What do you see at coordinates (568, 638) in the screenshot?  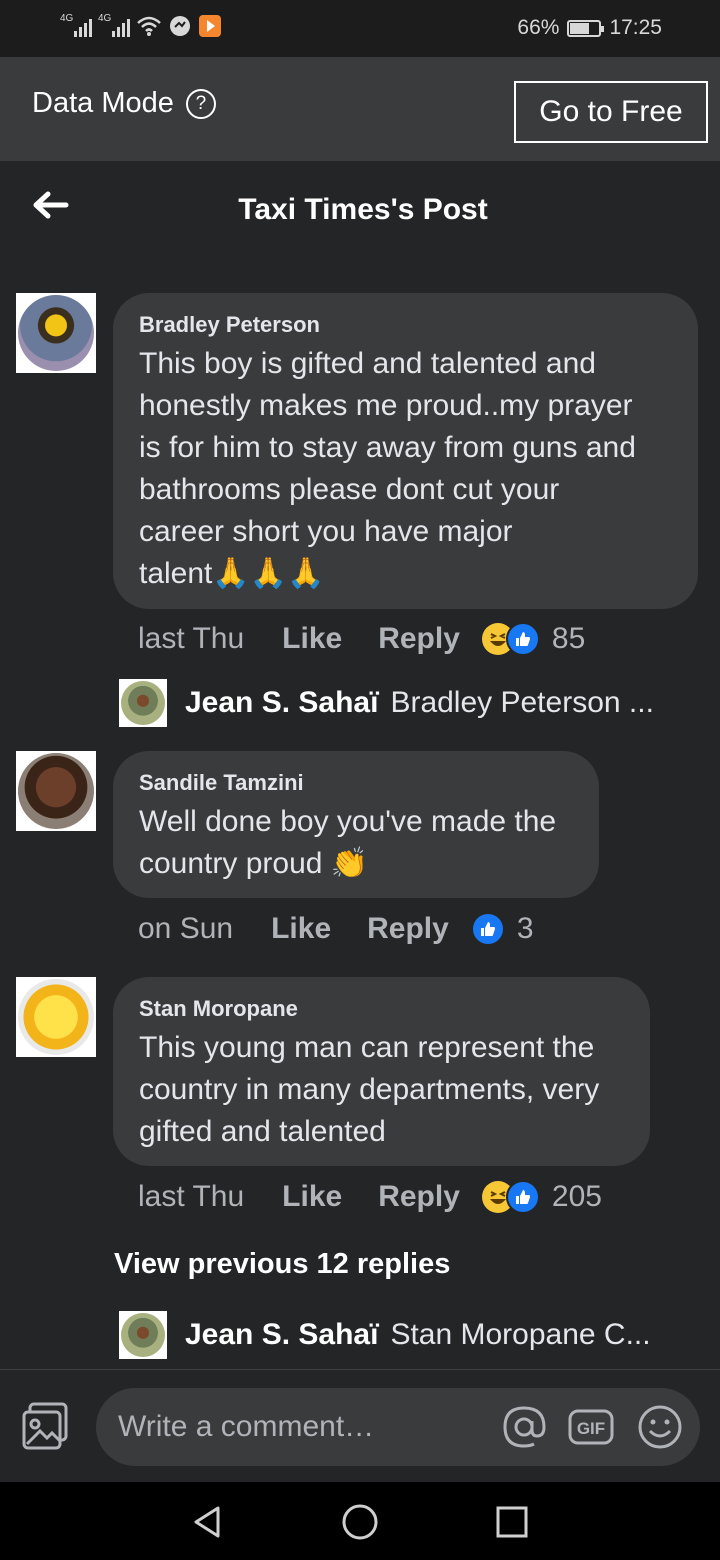 I see `reaction-count: 85` at bounding box center [568, 638].